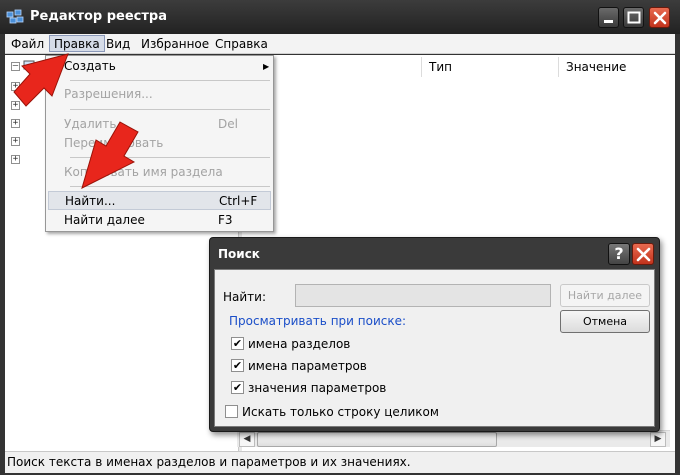 This screenshot has width=680, height=475. What do you see at coordinates (340, 412) in the screenshot?
I see `option-match-whole-label: Искать только строку целиком` at bounding box center [340, 412].